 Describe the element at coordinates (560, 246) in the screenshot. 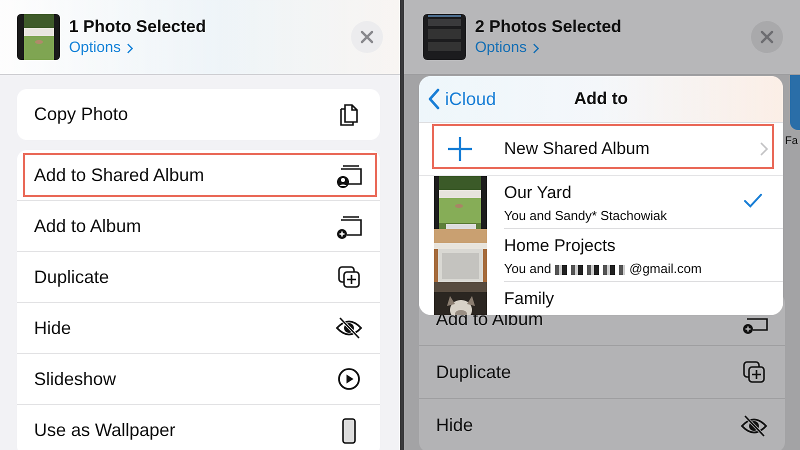

I see `album-name: Home Projects` at that location.